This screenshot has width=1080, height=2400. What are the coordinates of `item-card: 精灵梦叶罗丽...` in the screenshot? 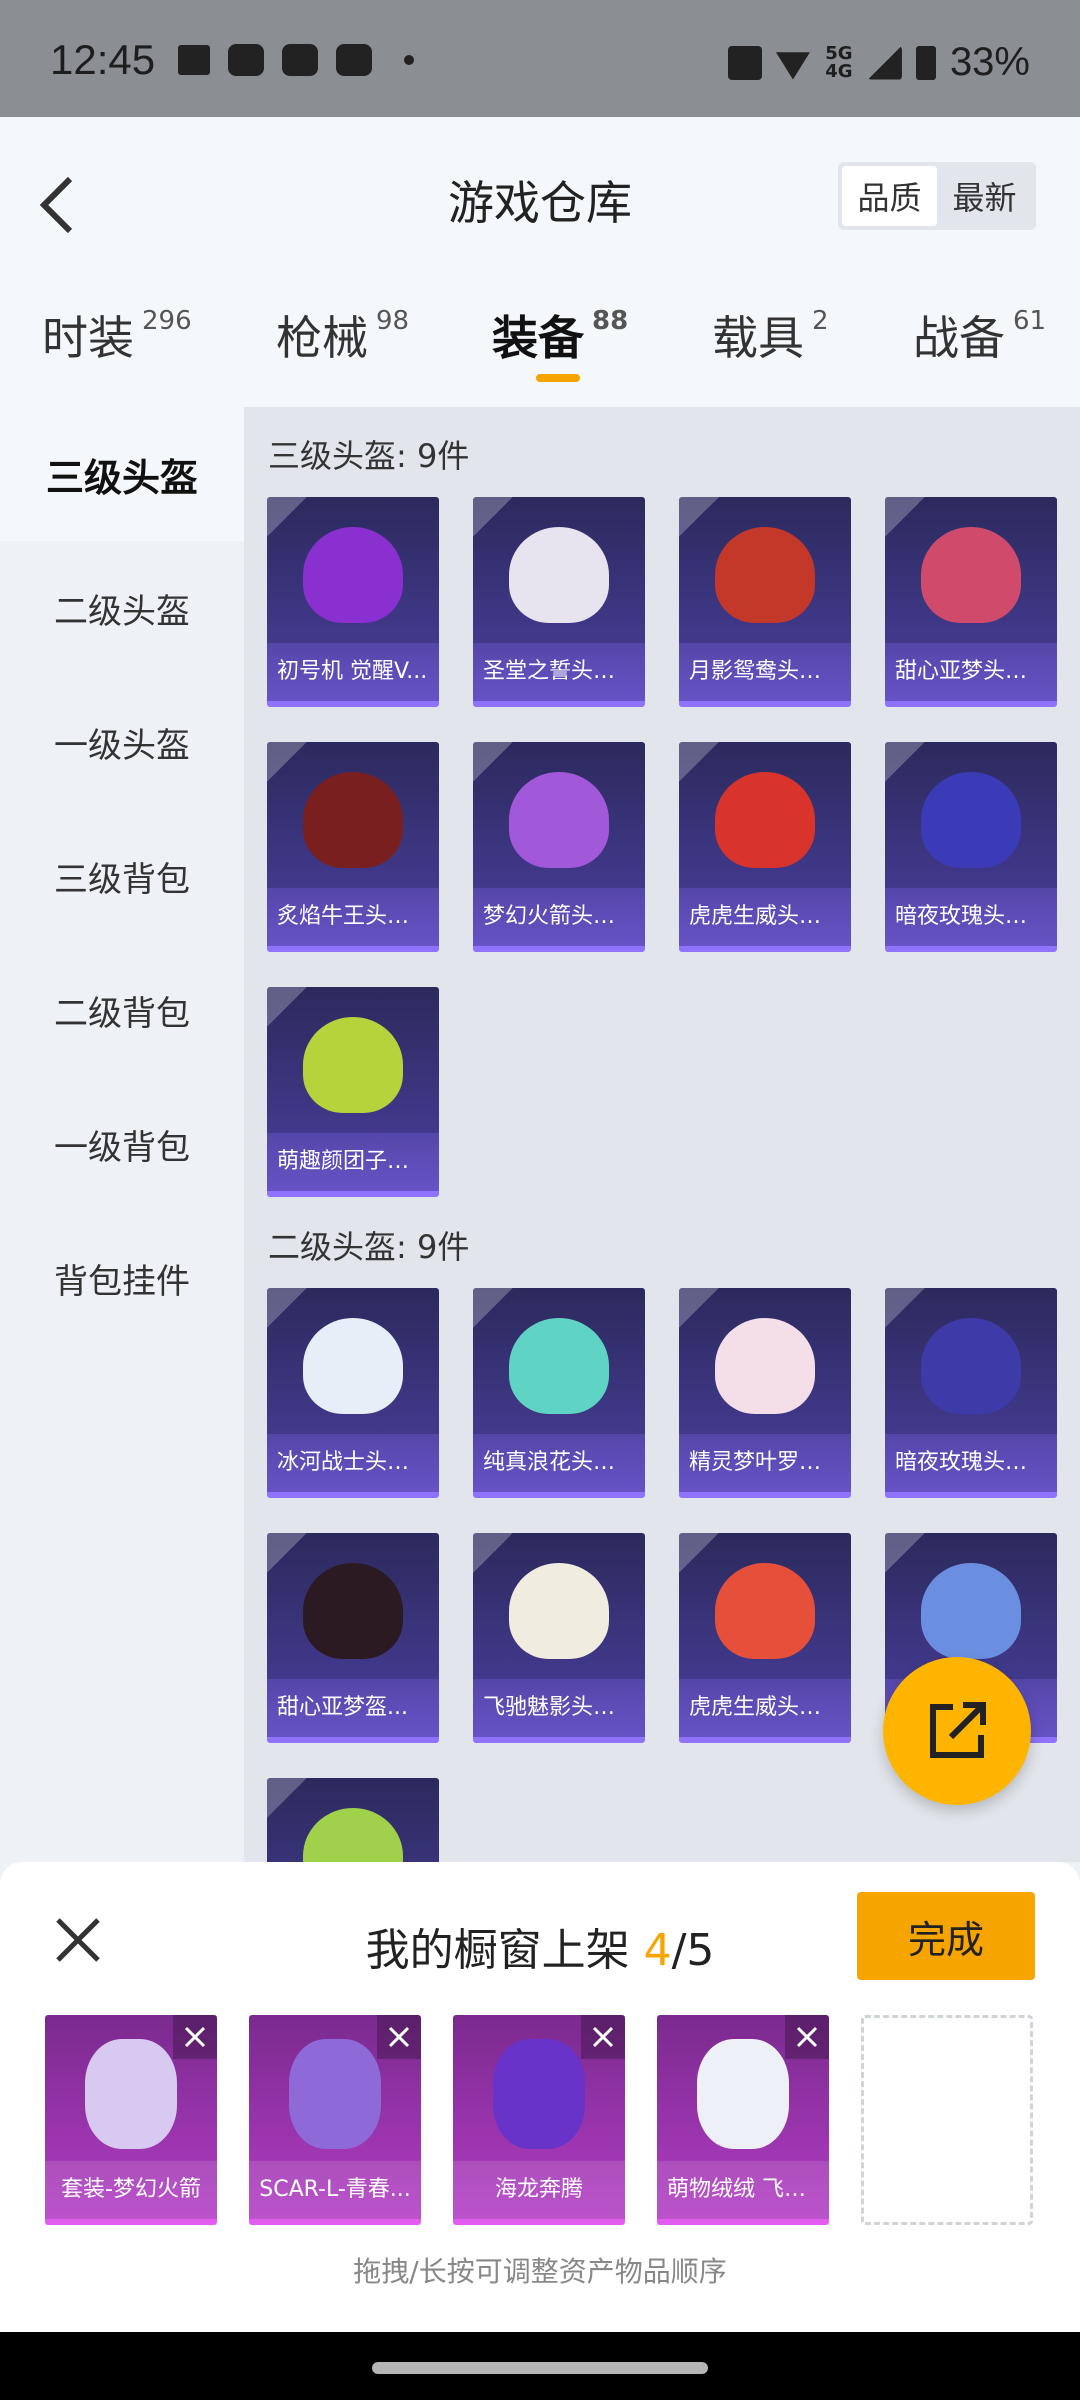 It's located at (765, 1393).